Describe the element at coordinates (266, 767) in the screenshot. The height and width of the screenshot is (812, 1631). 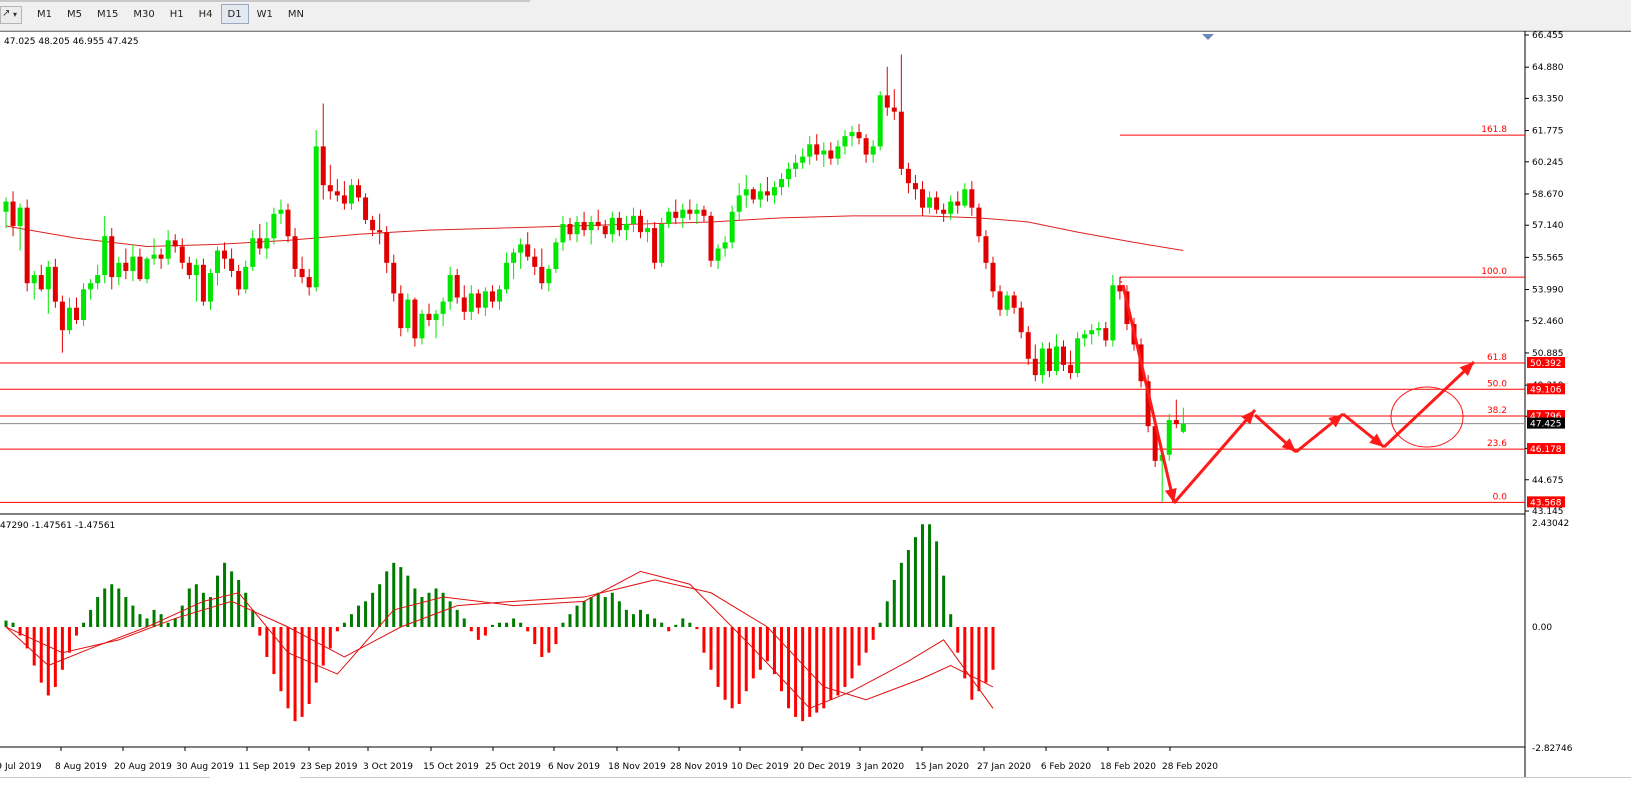
I see `time-axis-label: 11 Sep 2019` at that location.